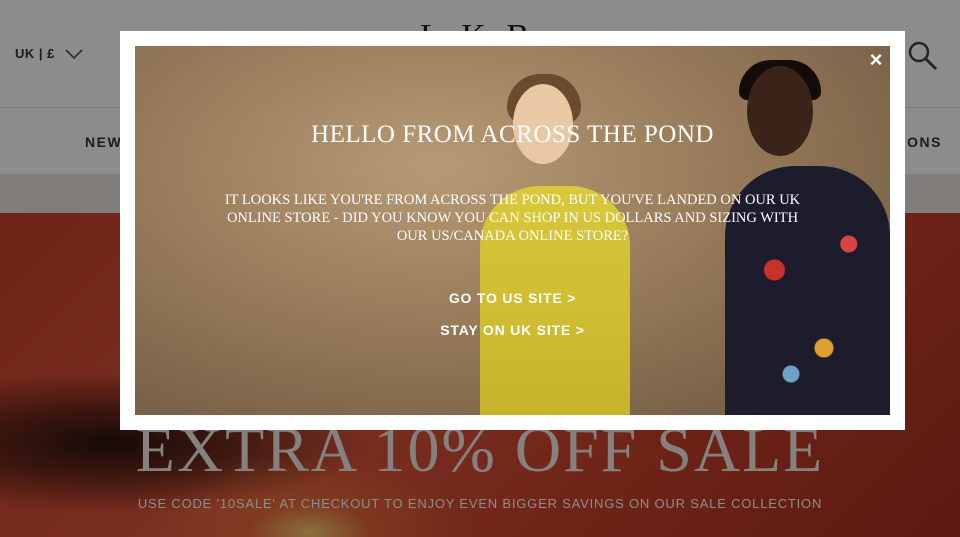 The image size is (960, 537). I want to click on stay-on-uk-site-link: STAY ON UK SITE >, so click(512, 330).